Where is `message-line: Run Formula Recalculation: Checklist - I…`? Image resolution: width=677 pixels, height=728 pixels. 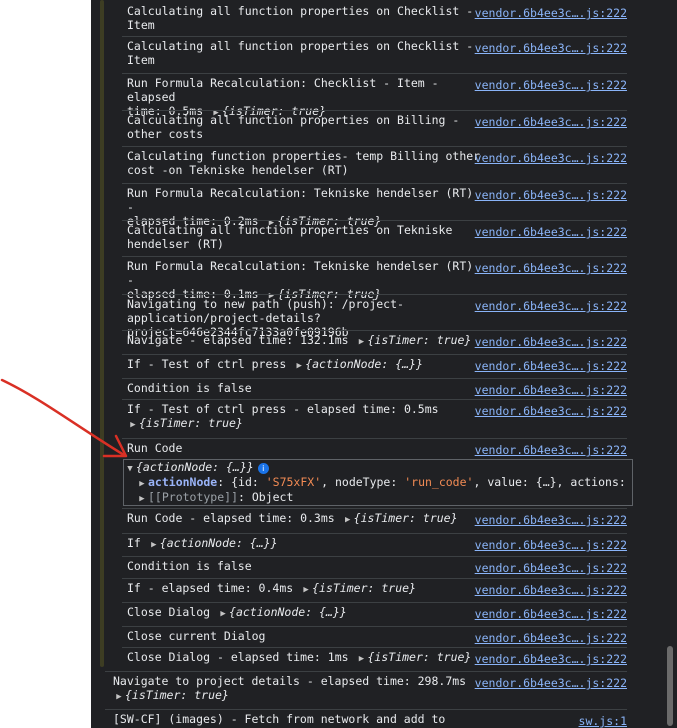
message-line: Run Formula Recalculation: Checklist - I… is located at coordinates (286, 90).